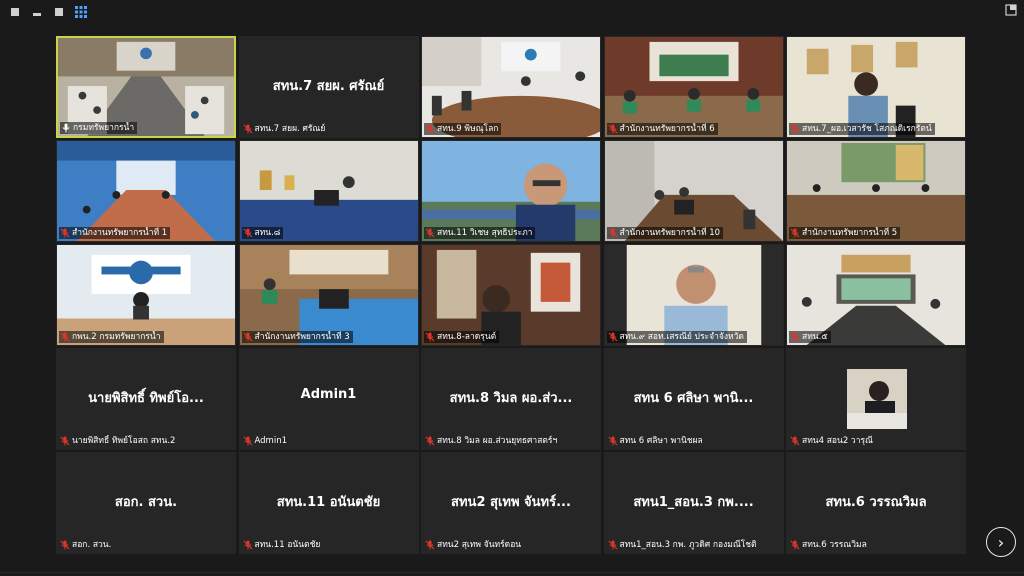  I want to click on participant-tile: สำนักงานทรัพยากรน้ำที่ 10, so click(693, 191).